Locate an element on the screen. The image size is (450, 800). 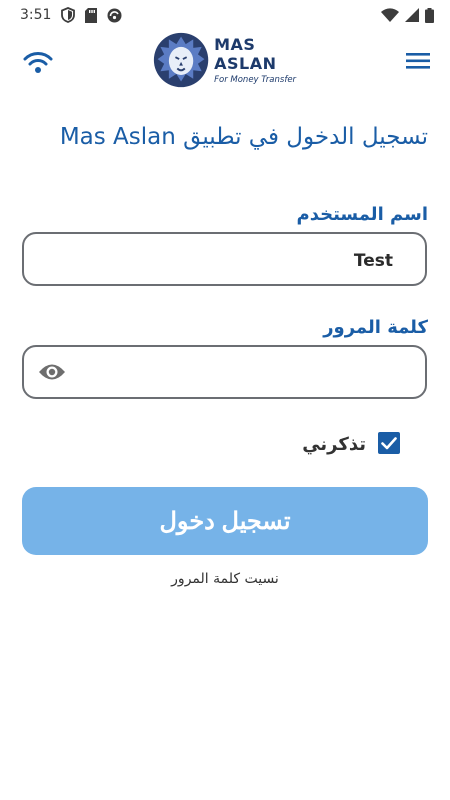
wifi-status-icon is located at coordinates (390, 15).